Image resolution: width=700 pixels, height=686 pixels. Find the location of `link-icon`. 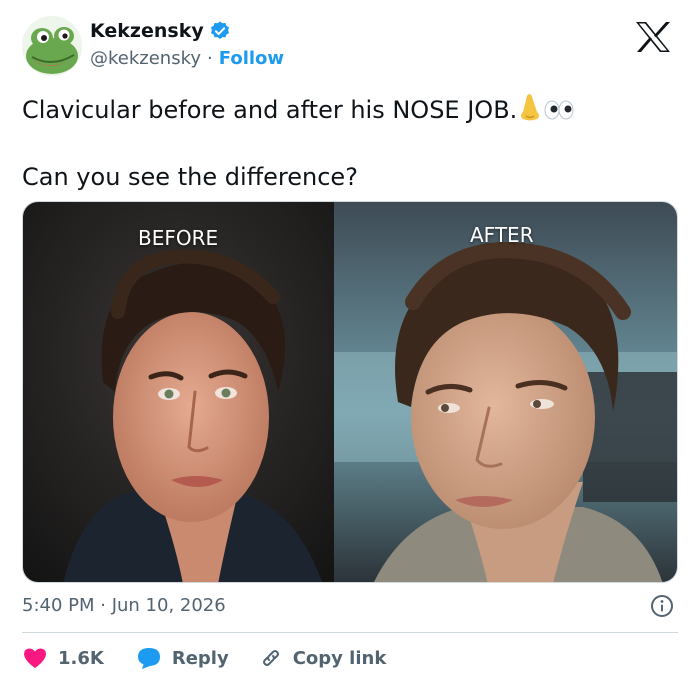

link-icon is located at coordinates (270, 658).